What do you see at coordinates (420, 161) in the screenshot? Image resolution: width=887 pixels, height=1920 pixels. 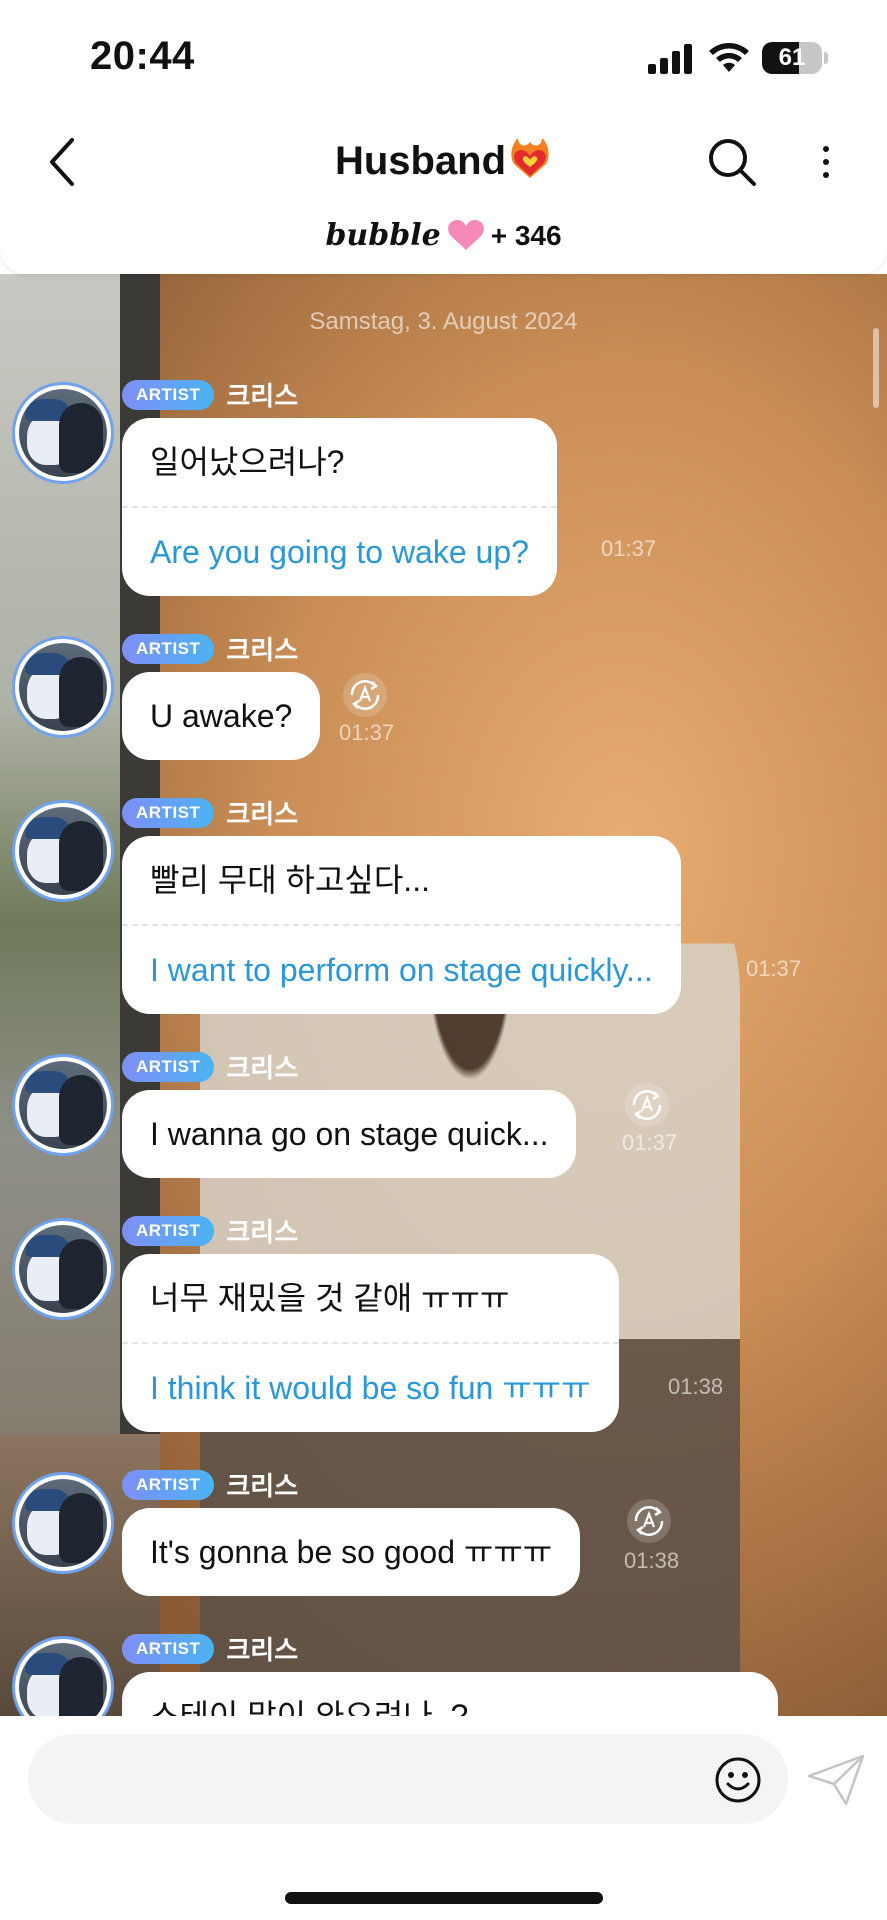 I see `chat-title-text: Husband` at bounding box center [420, 161].